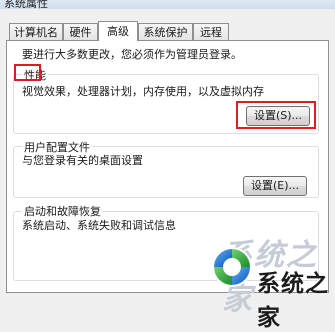 Image resolution: width=335 pixels, height=332 pixels. I want to click on tab-system-protection: 系统保护, so click(165, 31).